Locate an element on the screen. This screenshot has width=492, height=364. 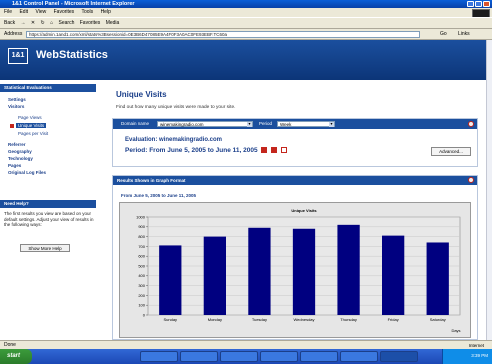
period-select: Week ▼ is located at coordinates (306, 124).